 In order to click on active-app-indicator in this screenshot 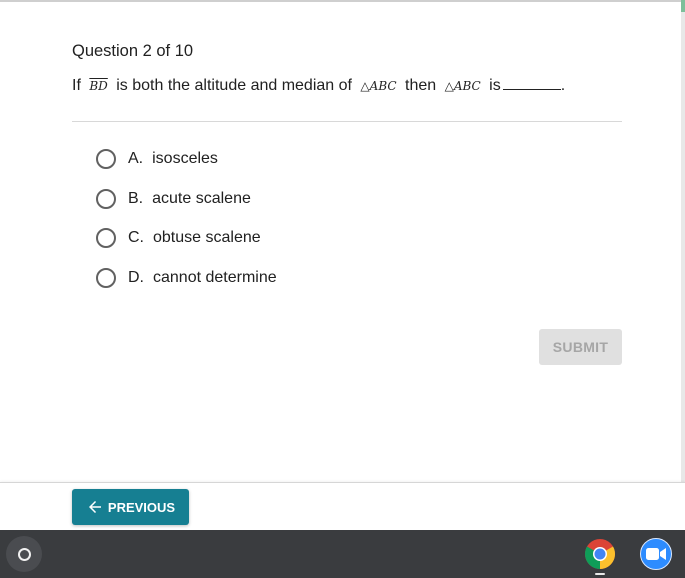, I will do `click(600, 574)`.